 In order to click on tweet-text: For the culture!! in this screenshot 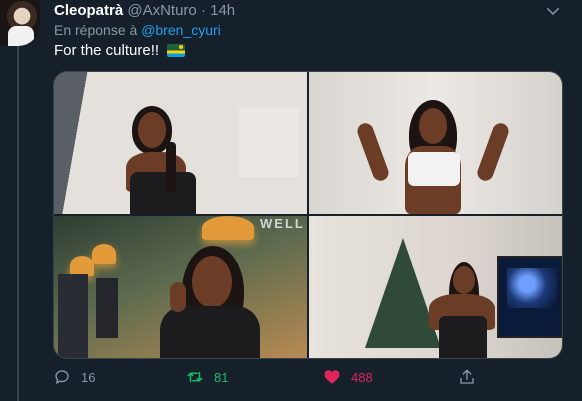, I will do `click(120, 50)`.